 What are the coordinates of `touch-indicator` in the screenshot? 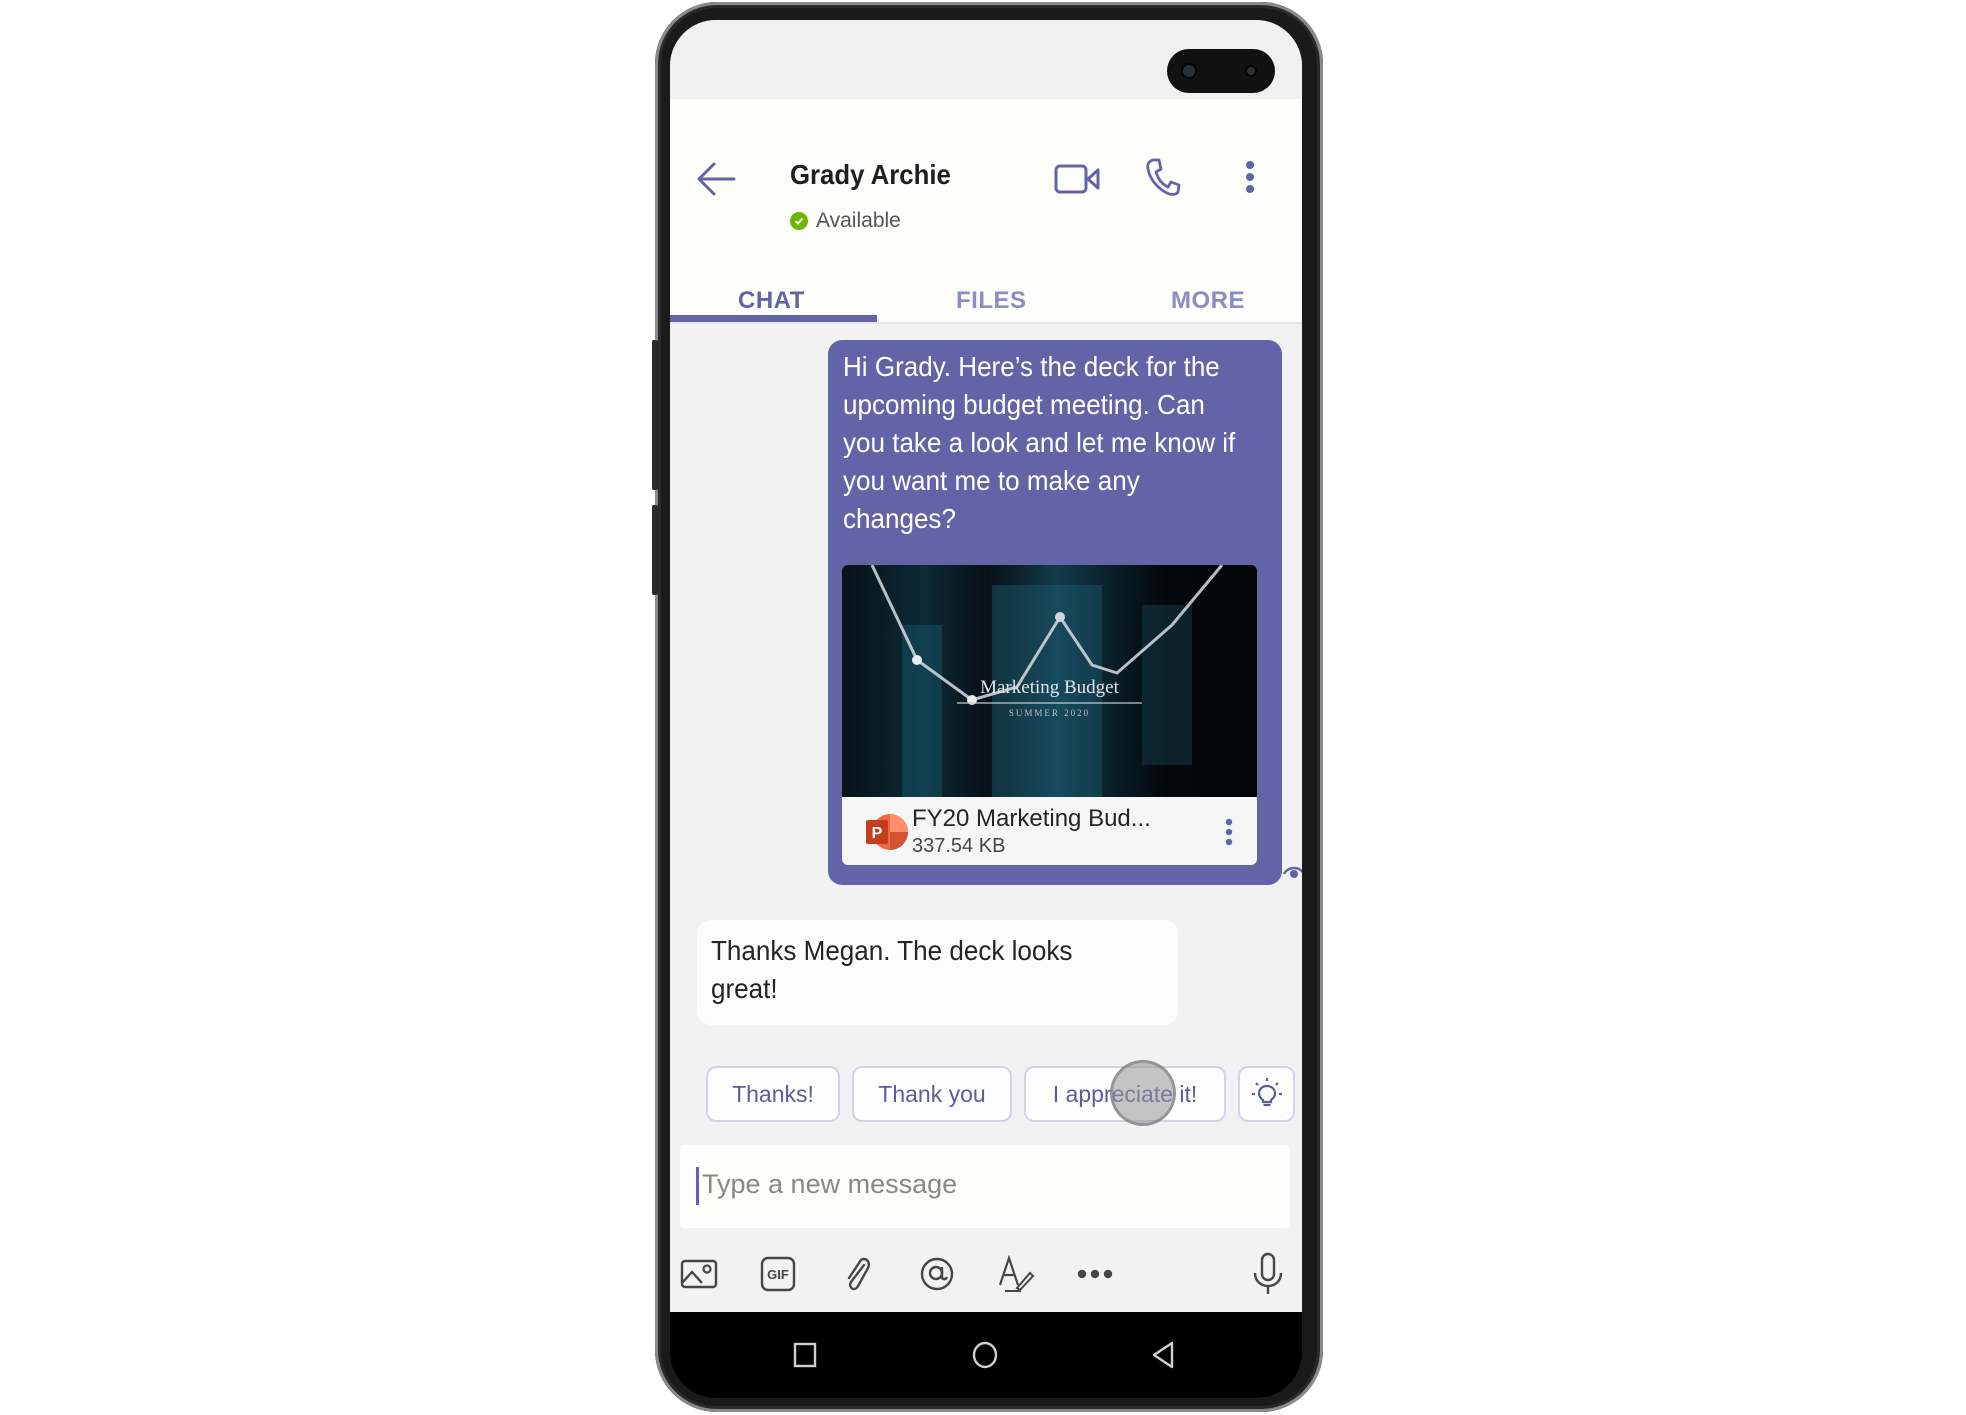 It's located at (1143, 1093).